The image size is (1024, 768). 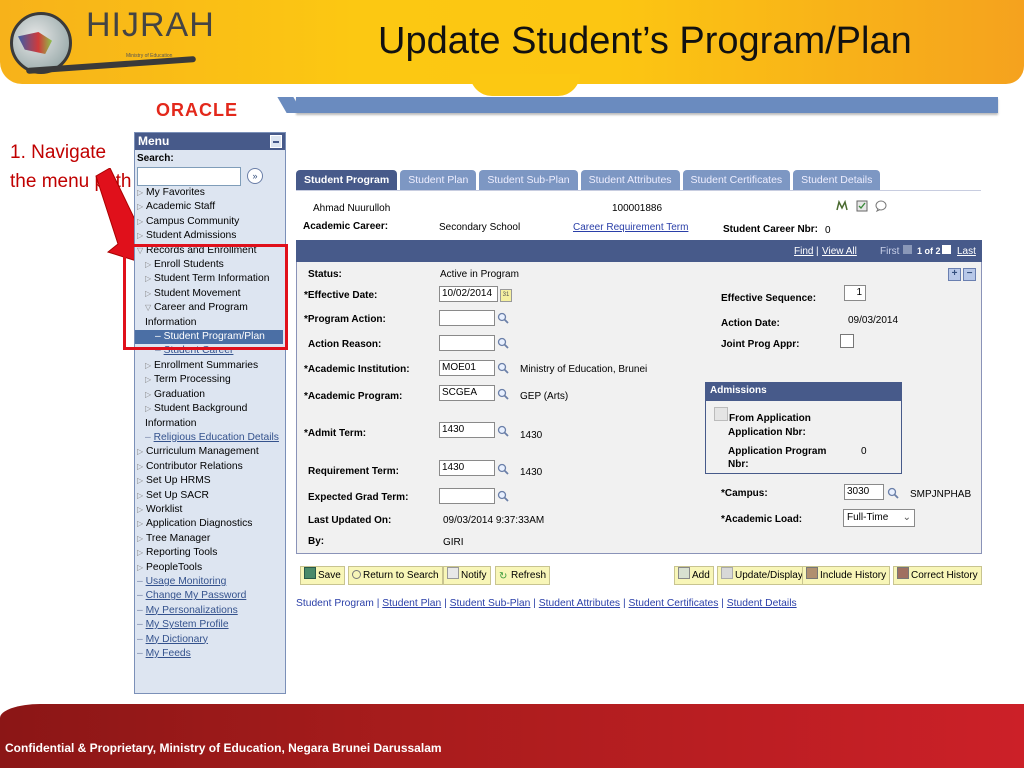 I want to click on include-history-button: Include History, so click(x=846, y=575).